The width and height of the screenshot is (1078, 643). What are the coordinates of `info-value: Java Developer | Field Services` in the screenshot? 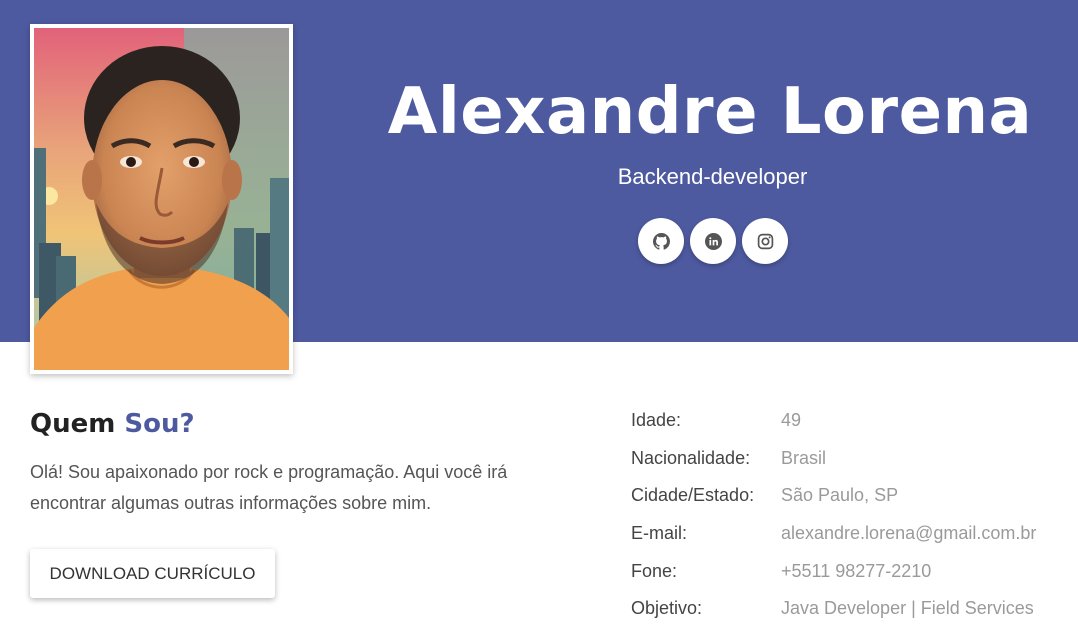 It's located at (907, 608).